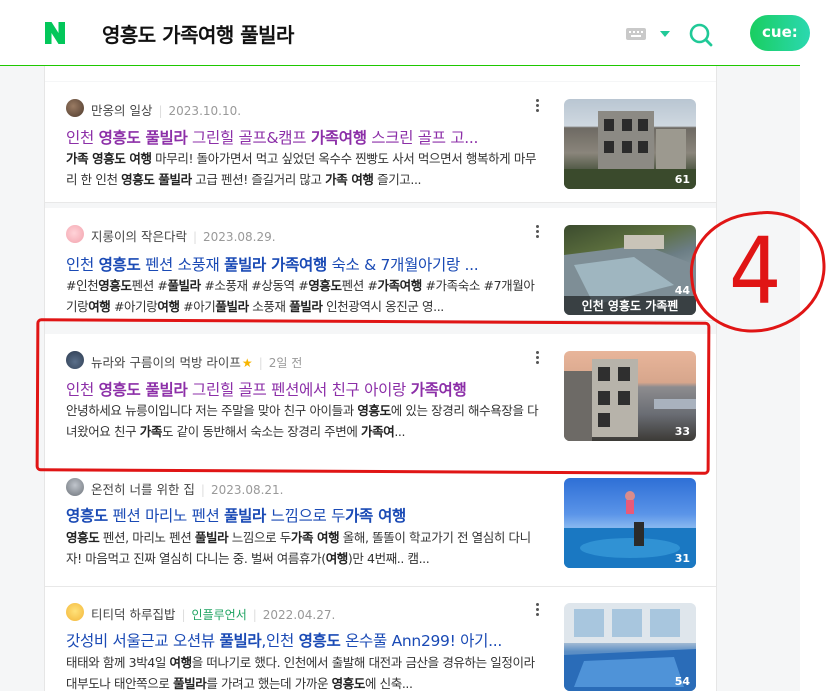 Image resolution: width=829 pixels, height=691 pixels. Describe the element at coordinates (682, 558) in the screenshot. I see `photo-count: 31` at that location.